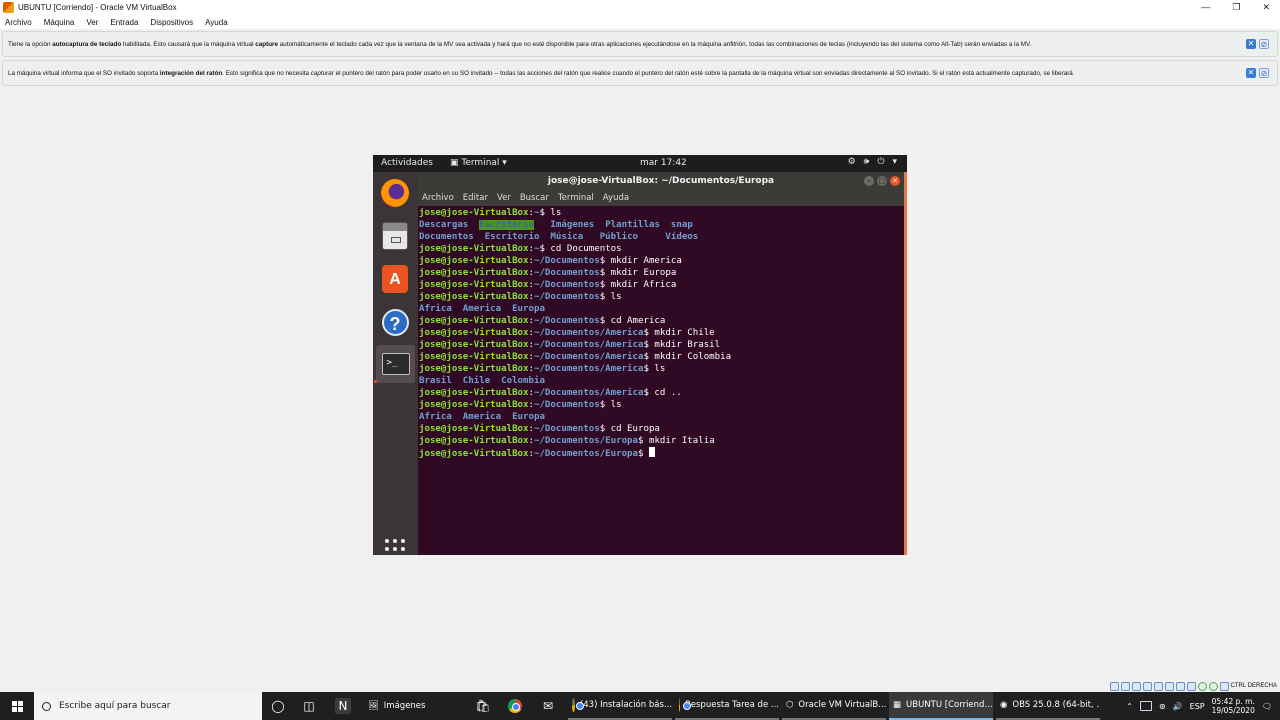 The image size is (1280, 720). I want to click on menu-ver: Ver, so click(92, 22).